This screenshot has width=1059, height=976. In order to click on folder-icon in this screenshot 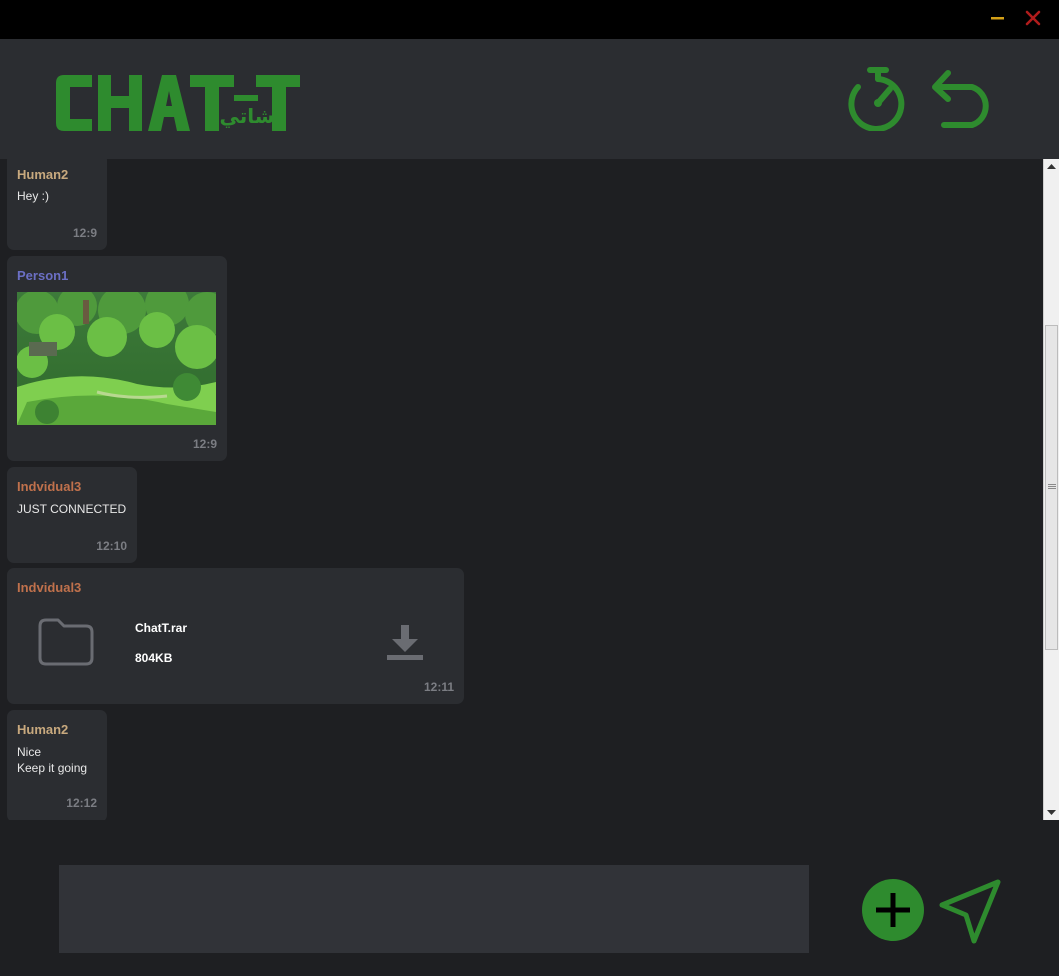, I will do `click(66, 642)`.